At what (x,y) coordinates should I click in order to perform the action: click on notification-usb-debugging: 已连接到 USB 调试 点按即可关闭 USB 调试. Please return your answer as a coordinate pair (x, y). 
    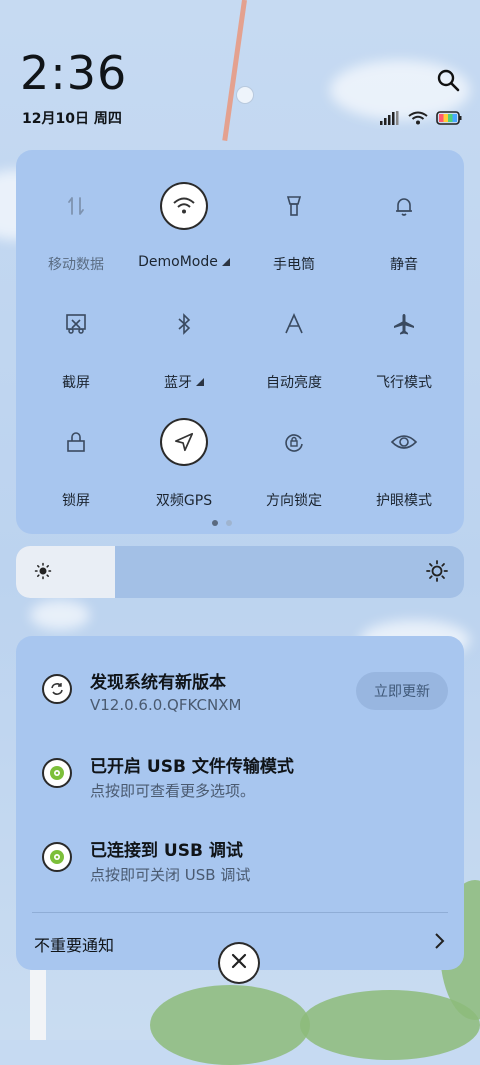
    Looking at the image, I should click on (240, 867).